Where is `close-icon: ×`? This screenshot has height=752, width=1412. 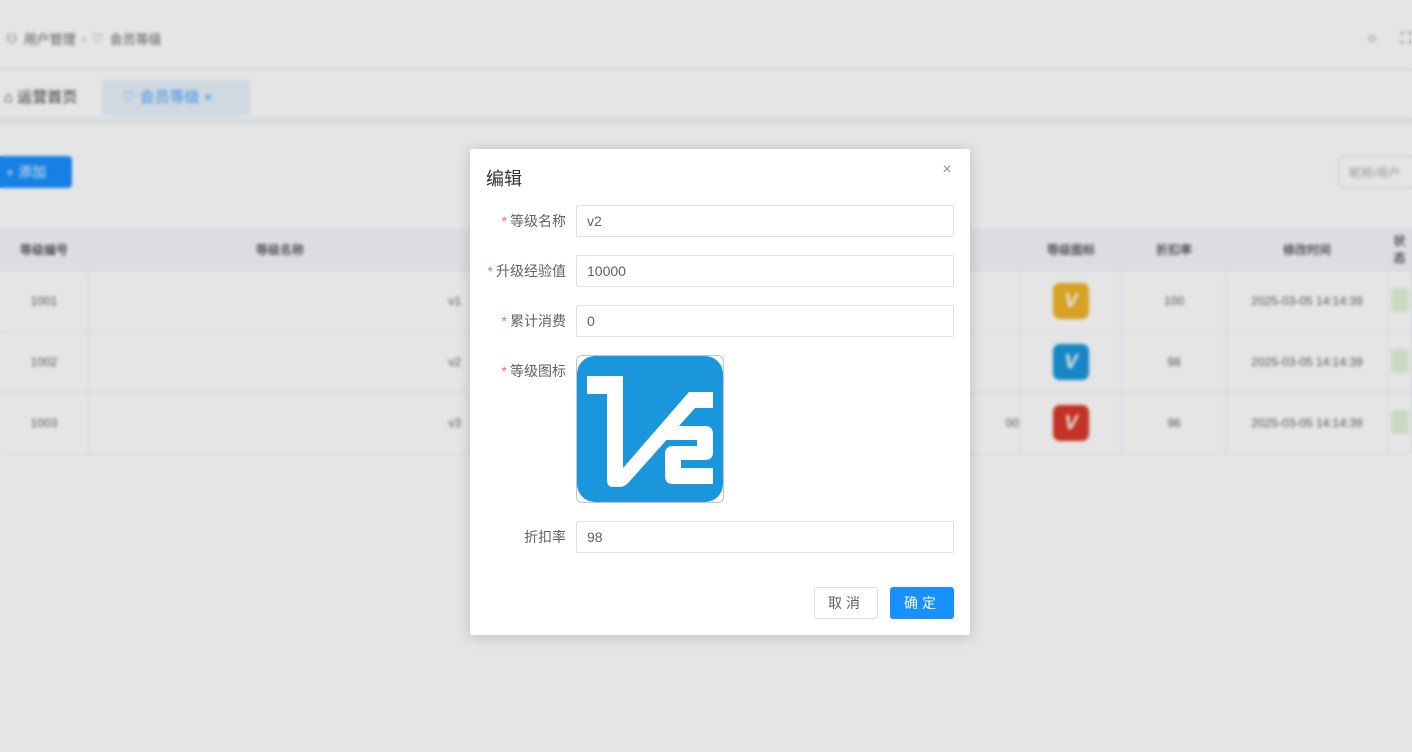 close-icon: × is located at coordinates (947, 170).